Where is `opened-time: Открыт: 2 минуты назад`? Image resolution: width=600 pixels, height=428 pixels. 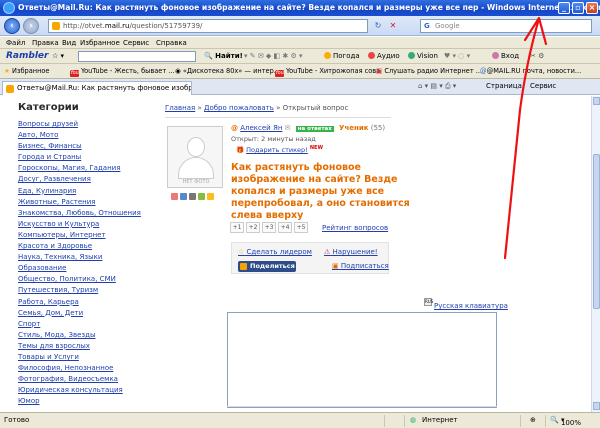 opened-time: Открыт: 2 минуты назад is located at coordinates (273, 139).